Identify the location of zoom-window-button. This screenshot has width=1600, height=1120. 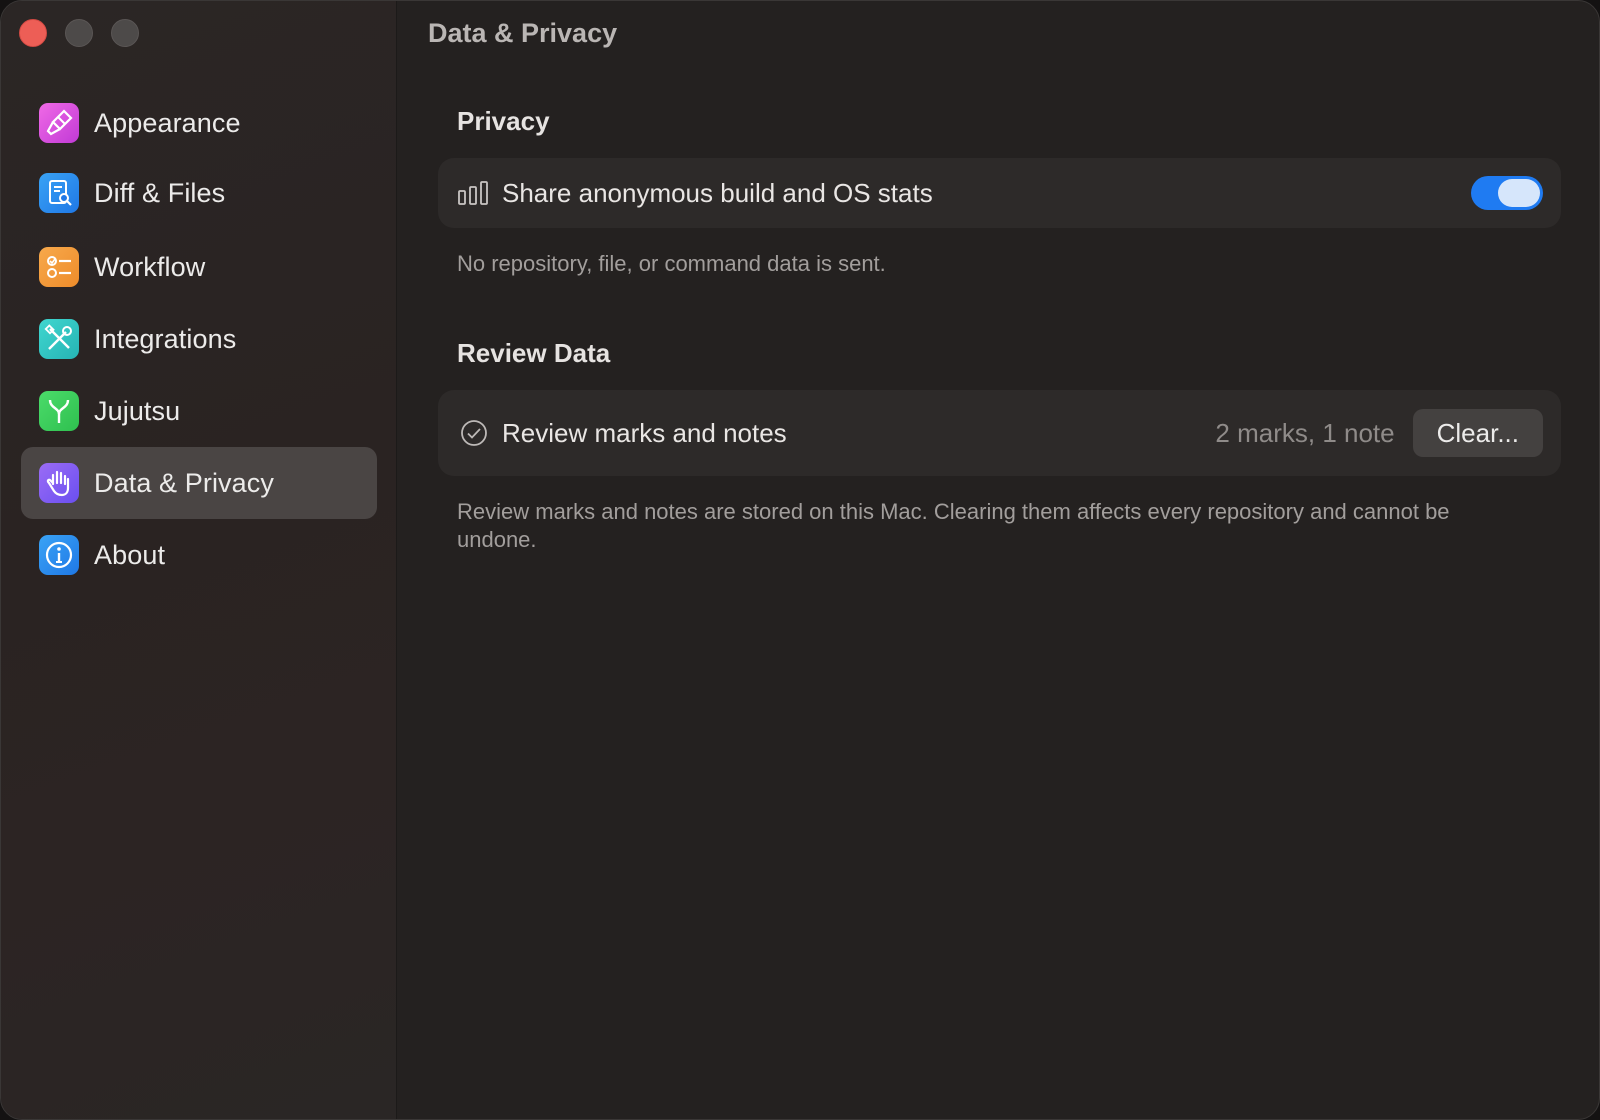
(125, 33).